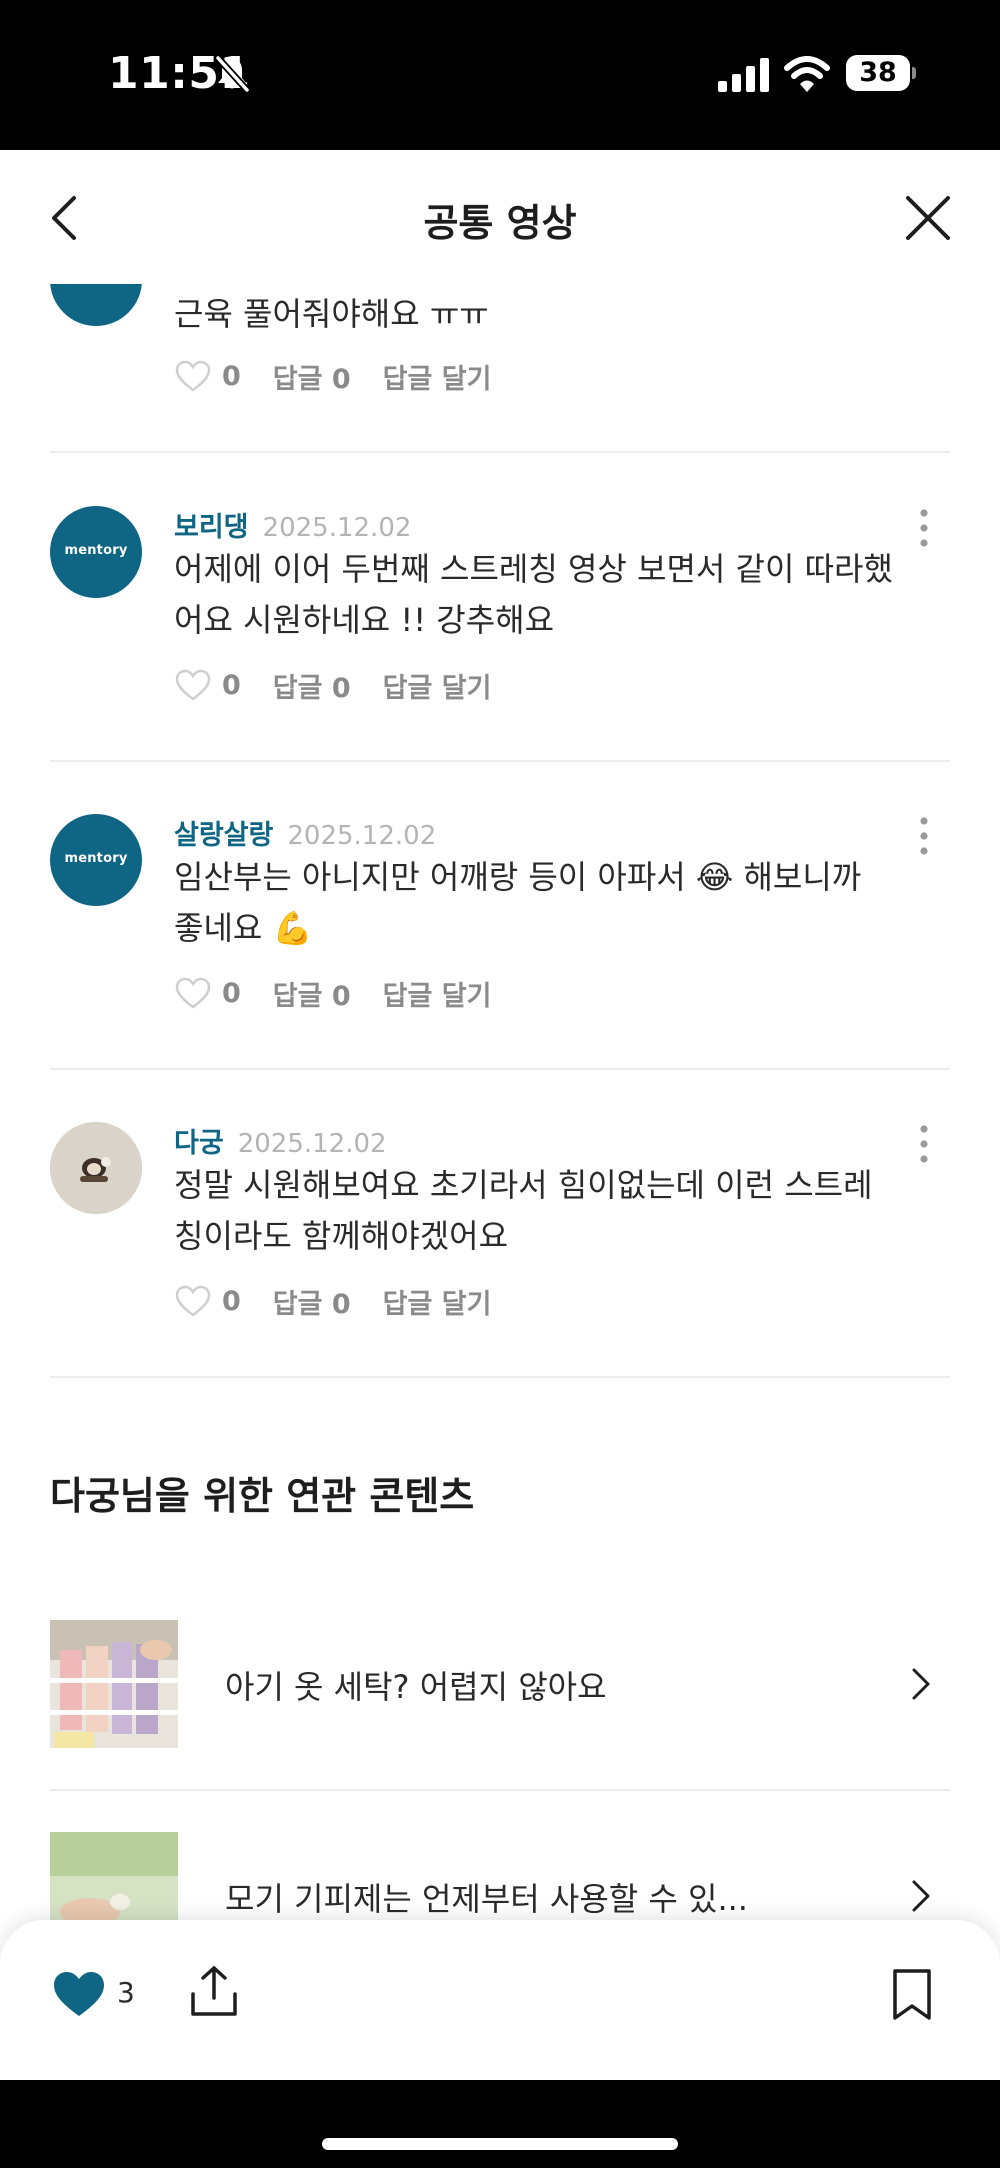 This screenshot has height=2168, width=1000. I want to click on battery-icon: 38, so click(881, 73).